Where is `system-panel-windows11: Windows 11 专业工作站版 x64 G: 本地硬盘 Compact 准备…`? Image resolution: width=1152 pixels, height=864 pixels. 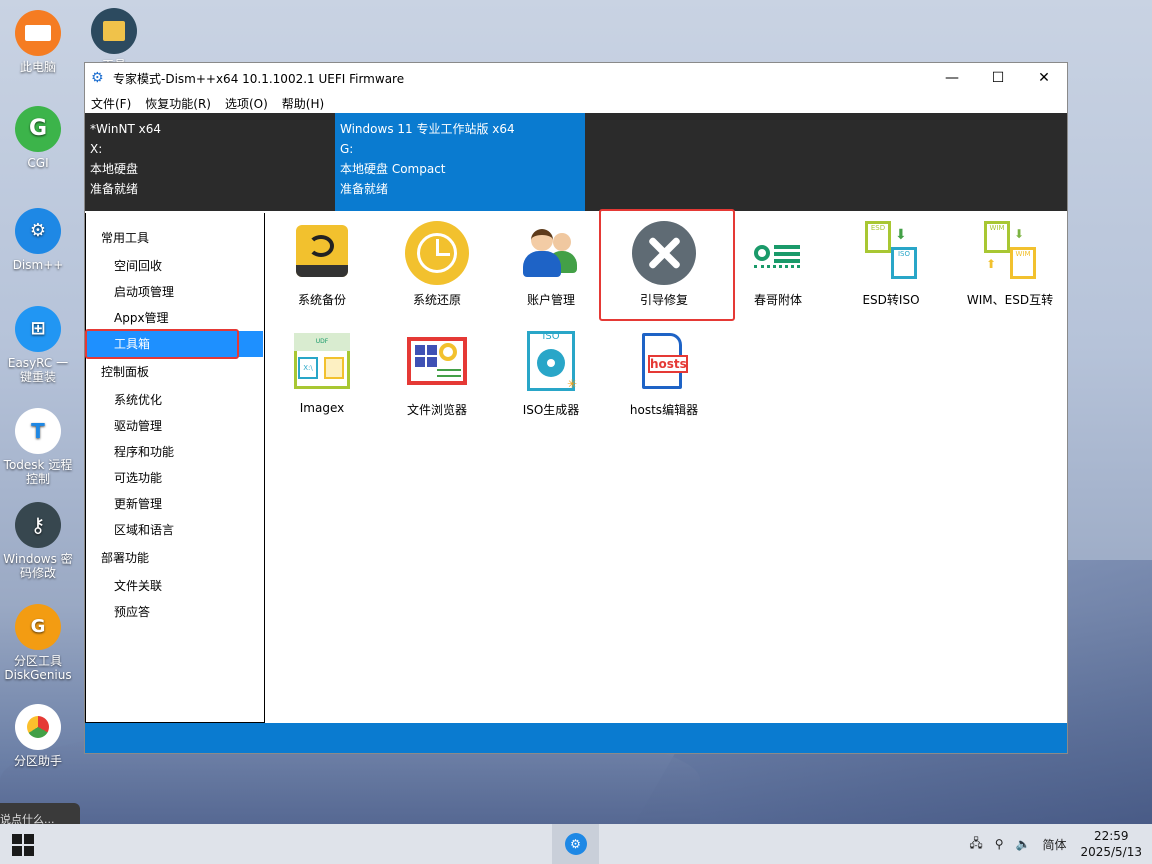 system-panel-windows11: Windows 11 专业工作站版 x64 G: 本地硬盘 Compact 准备… is located at coordinates (460, 162).